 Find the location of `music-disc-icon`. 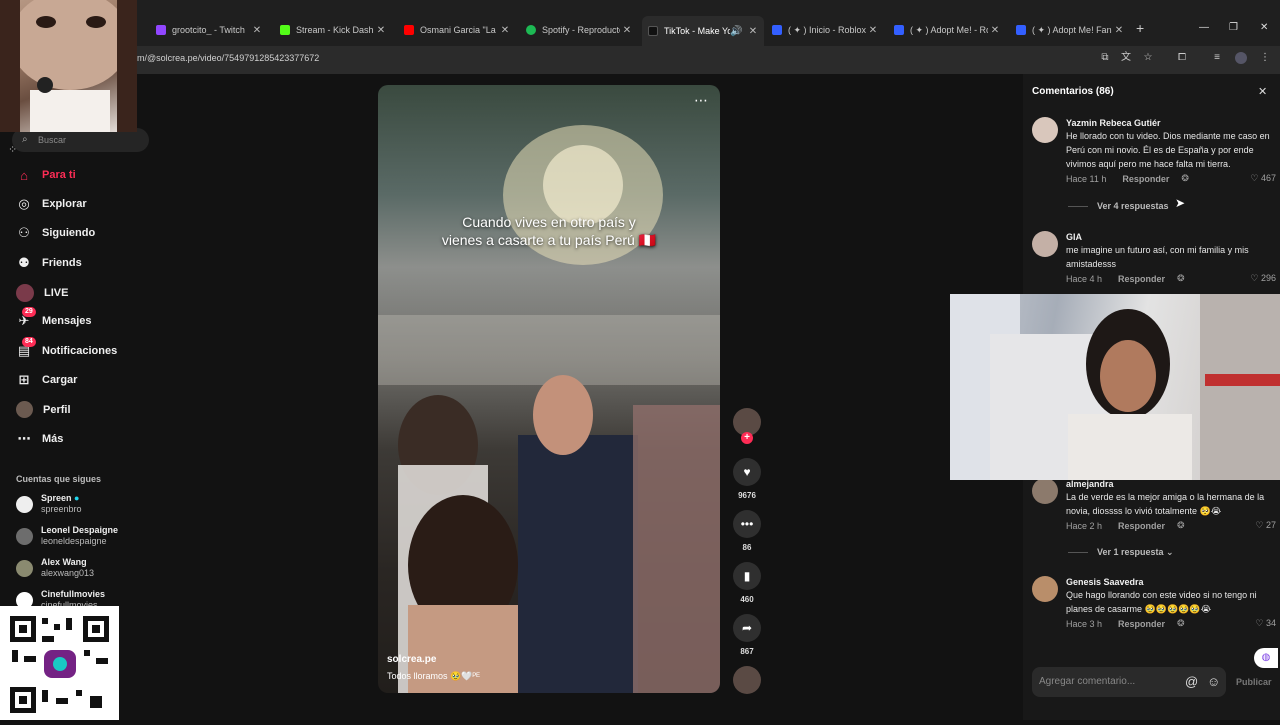

music-disc-icon is located at coordinates (747, 680).